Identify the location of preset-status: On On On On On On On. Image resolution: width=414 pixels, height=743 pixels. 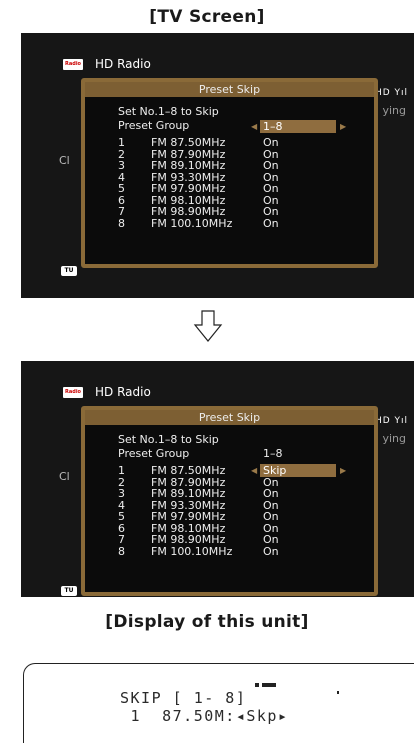
(271, 511).